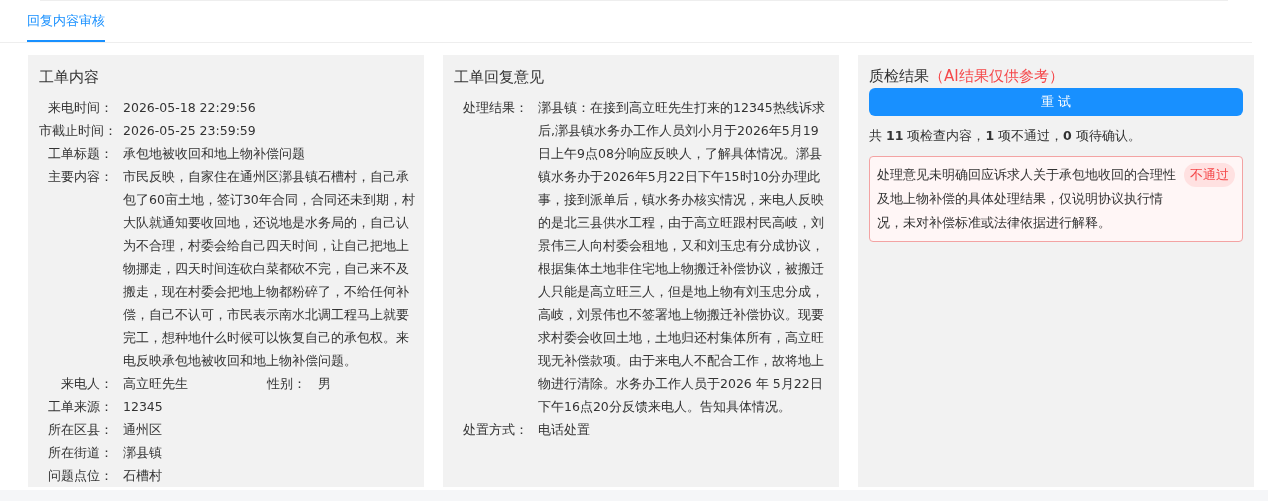 The image size is (1268, 501). I want to click on panel-title: 工单回复意见, so click(499, 77).